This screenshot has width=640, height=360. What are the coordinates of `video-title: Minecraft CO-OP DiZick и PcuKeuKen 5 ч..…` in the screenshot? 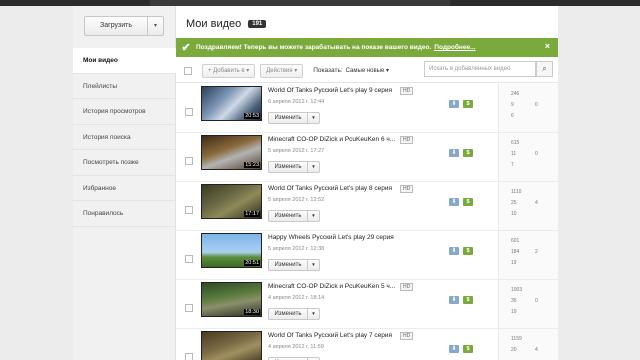 It's located at (331, 286).